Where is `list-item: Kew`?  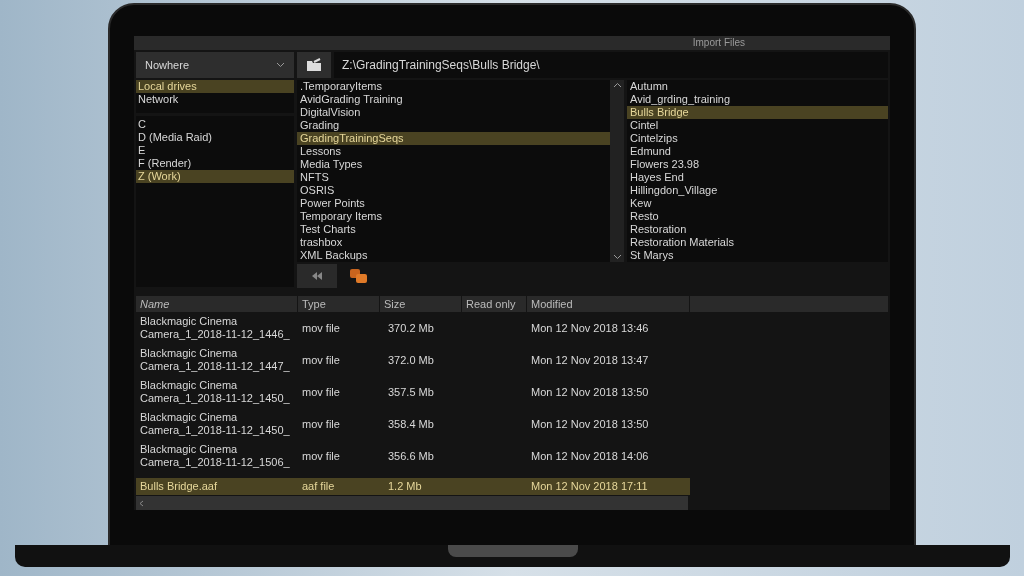
list-item: Kew is located at coordinates (757, 203).